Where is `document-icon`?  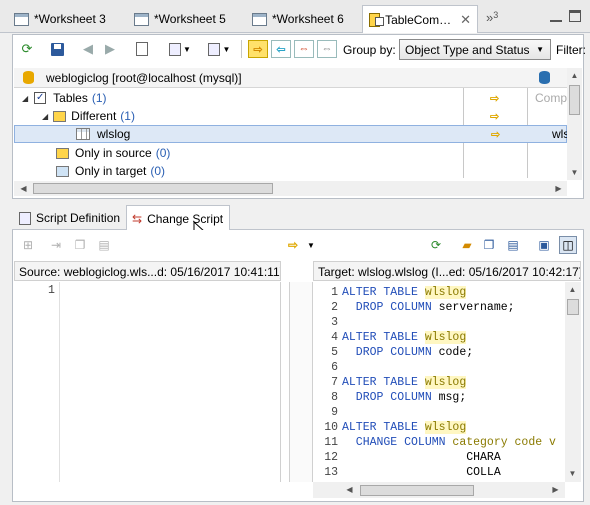 document-icon is located at coordinates (142, 49).